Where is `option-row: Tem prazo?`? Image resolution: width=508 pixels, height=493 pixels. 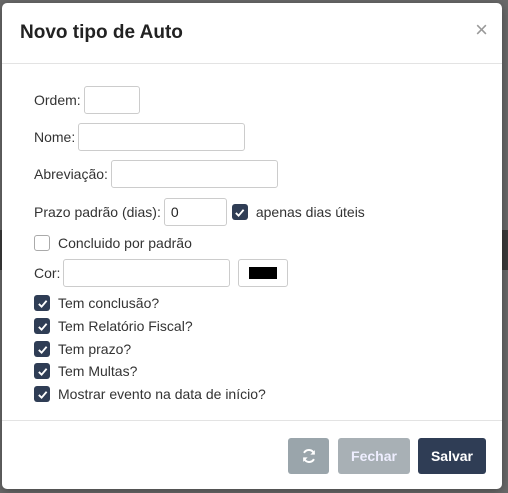 option-row: Tem prazo? is located at coordinates (82, 349).